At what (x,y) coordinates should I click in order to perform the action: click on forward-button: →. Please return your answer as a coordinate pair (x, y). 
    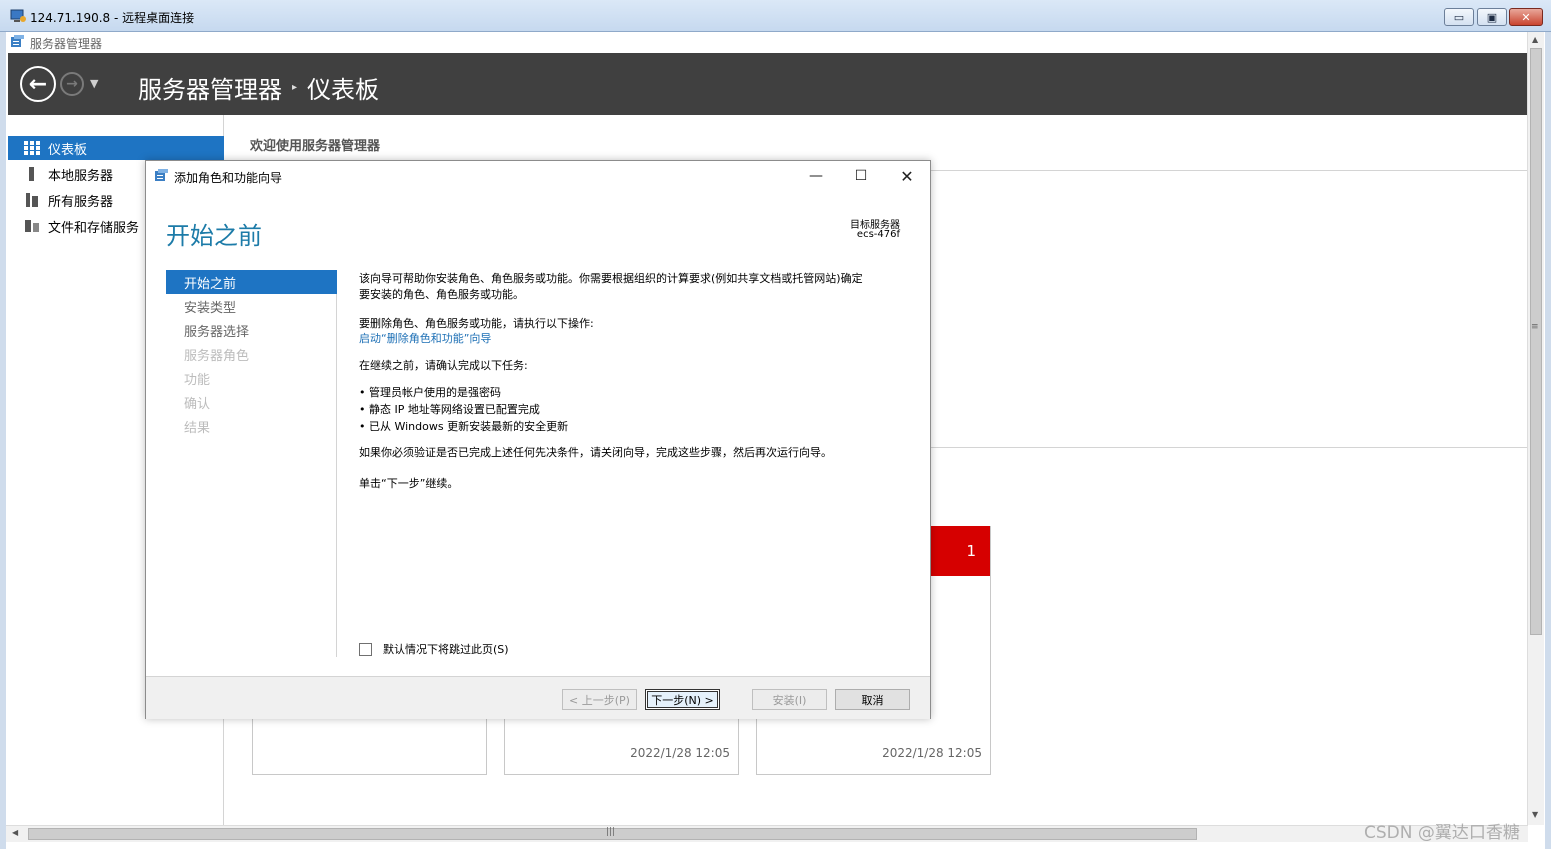
    Looking at the image, I should click on (72, 84).